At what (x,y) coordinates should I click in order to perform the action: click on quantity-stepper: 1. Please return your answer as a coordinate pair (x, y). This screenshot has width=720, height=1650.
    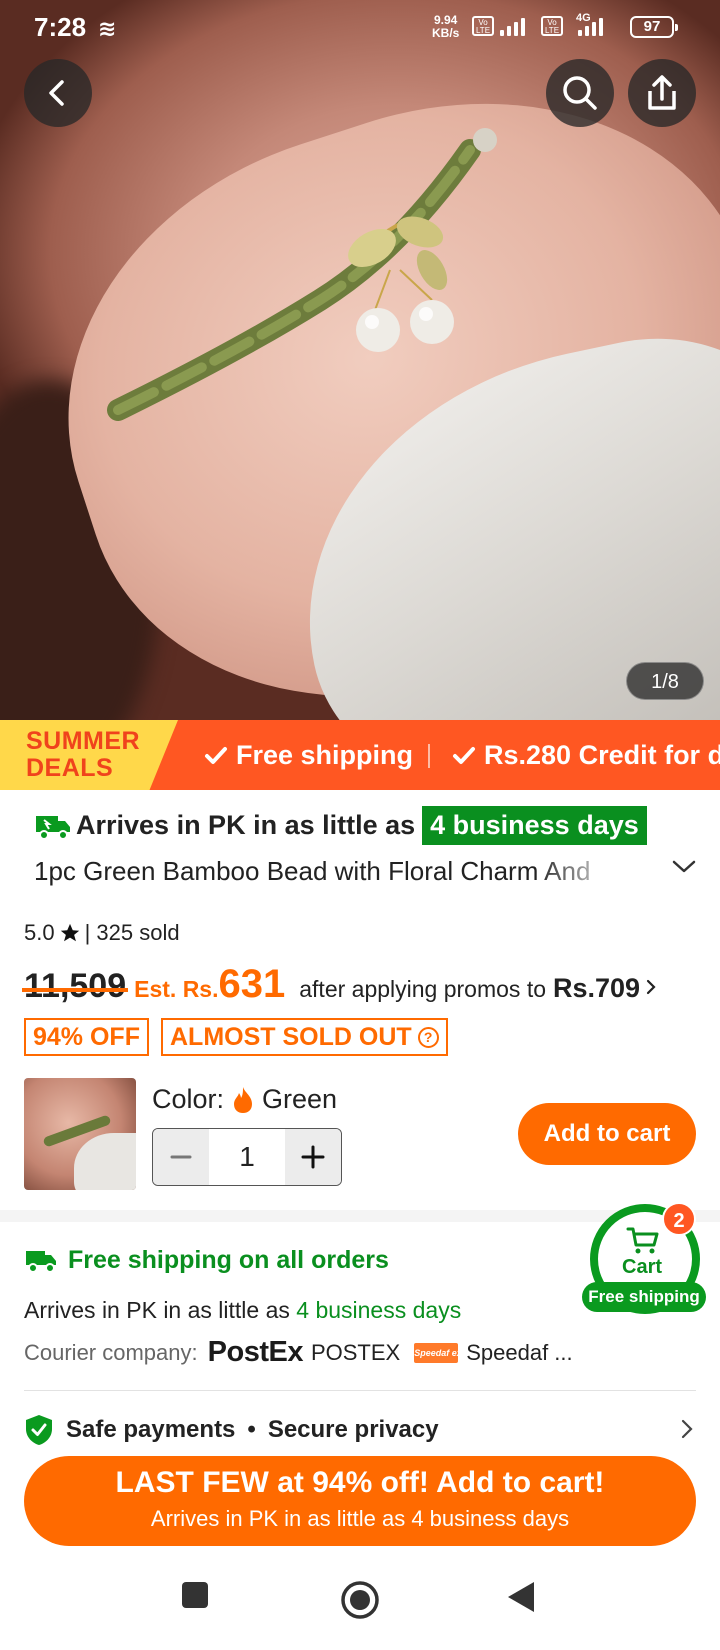
    Looking at the image, I should click on (247, 1157).